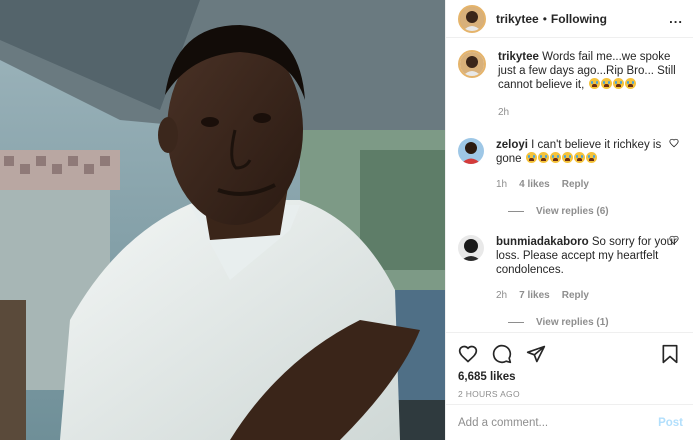 This screenshot has height=440, width=693. What do you see at coordinates (468, 354) in the screenshot?
I see `heart-icon` at bounding box center [468, 354].